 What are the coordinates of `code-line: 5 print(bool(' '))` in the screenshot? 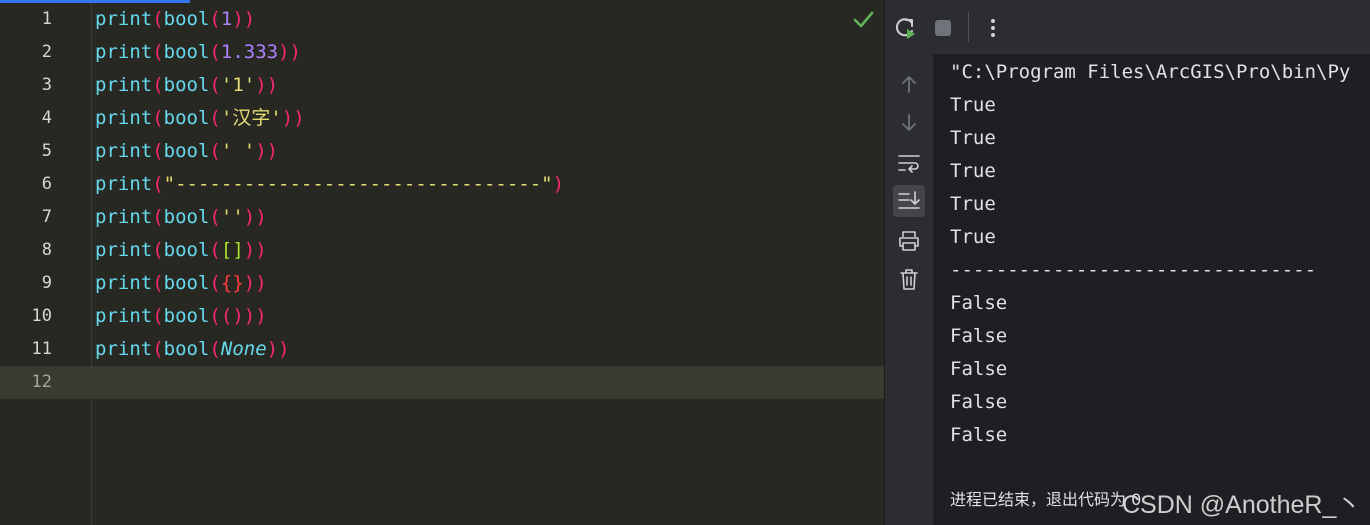 It's located at (442, 151).